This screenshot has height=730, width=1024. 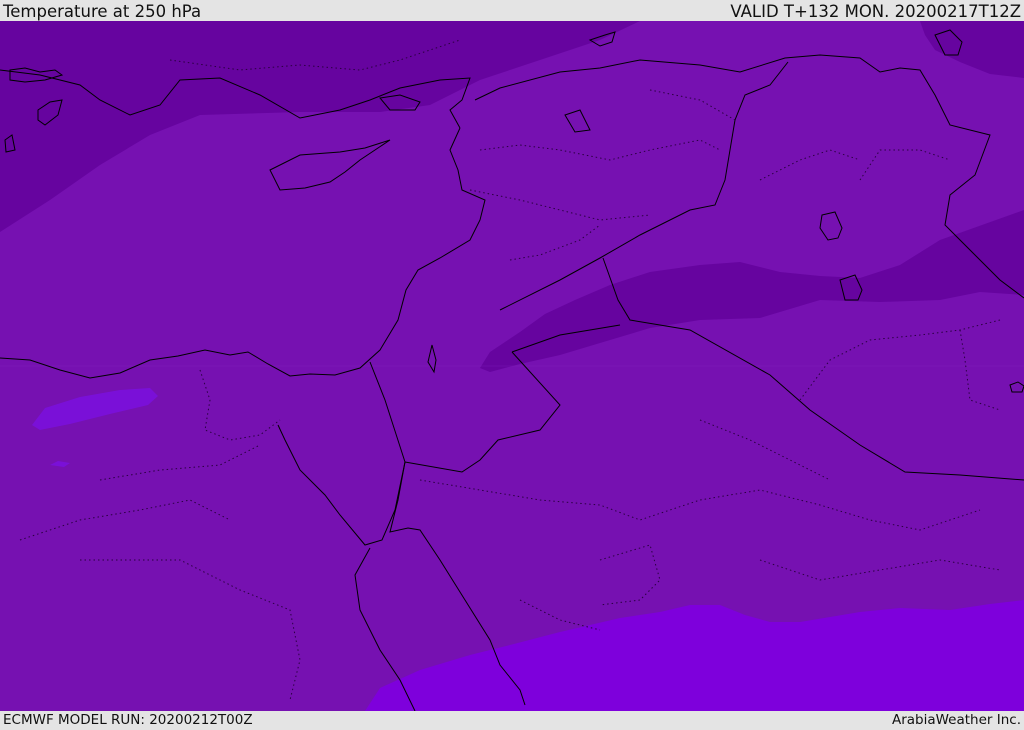 What do you see at coordinates (956, 720) in the screenshot?
I see `credit: ArabiaWeather Inc.` at bounding box center [956, 720].